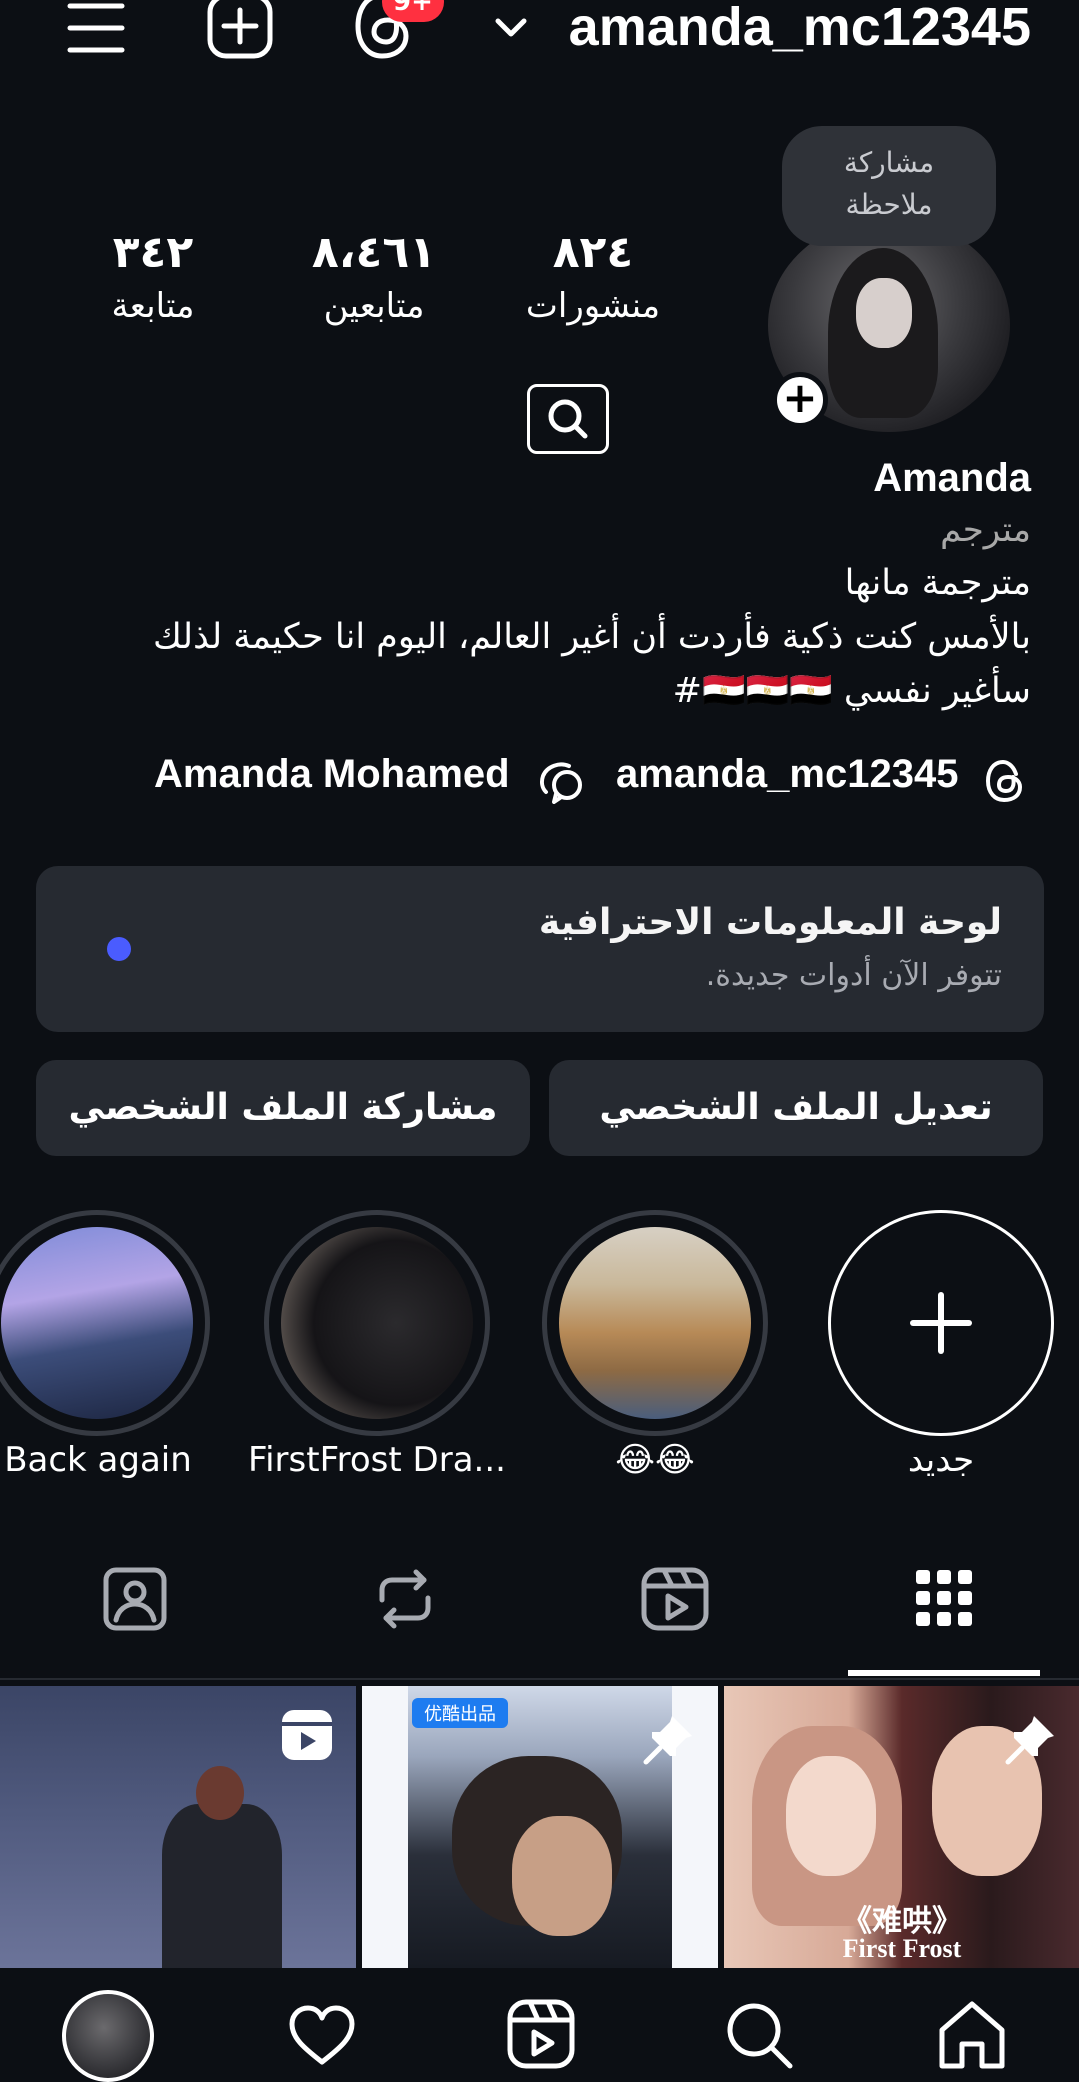 The width and height of the screenshot is (1079, 2082). What do you see at coordinates (178, 1827) in the screenshot?
I see `post-thumbnail` at bounding box center [178, 1827].